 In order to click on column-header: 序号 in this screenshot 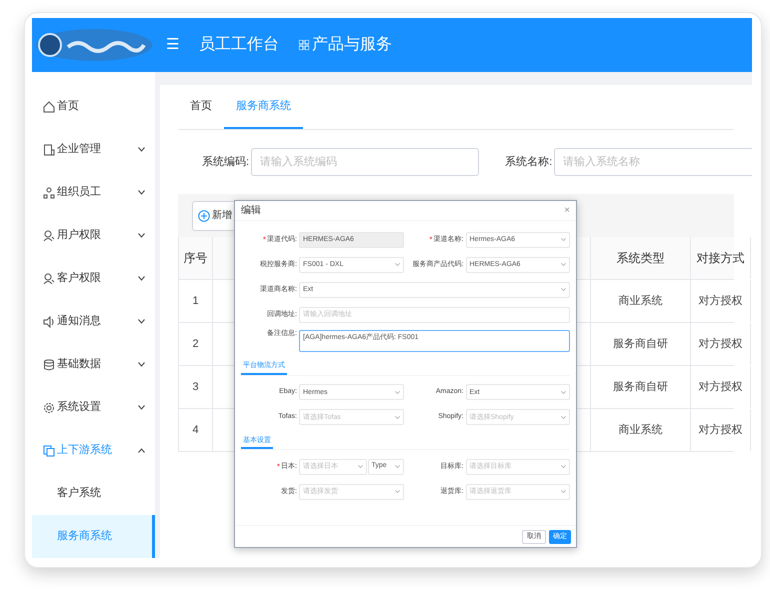, I will do `click(196, 258)`.